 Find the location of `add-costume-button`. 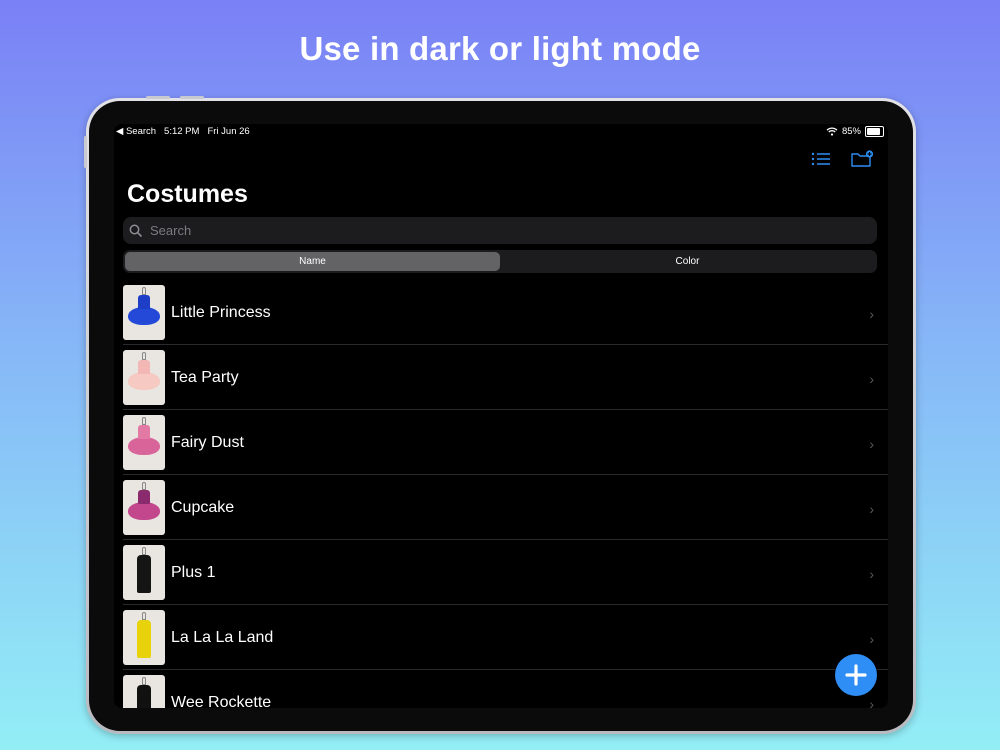

add-costume-button is located at coordinates (856, 675).